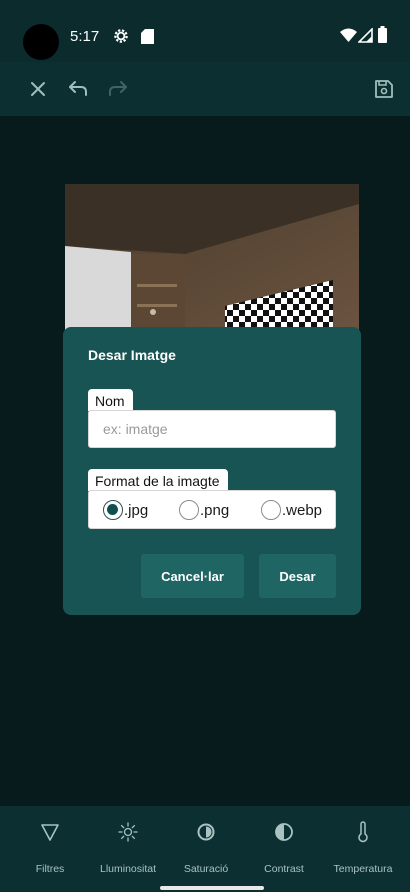  I want to click on camera-cutout, so click(41, 42).